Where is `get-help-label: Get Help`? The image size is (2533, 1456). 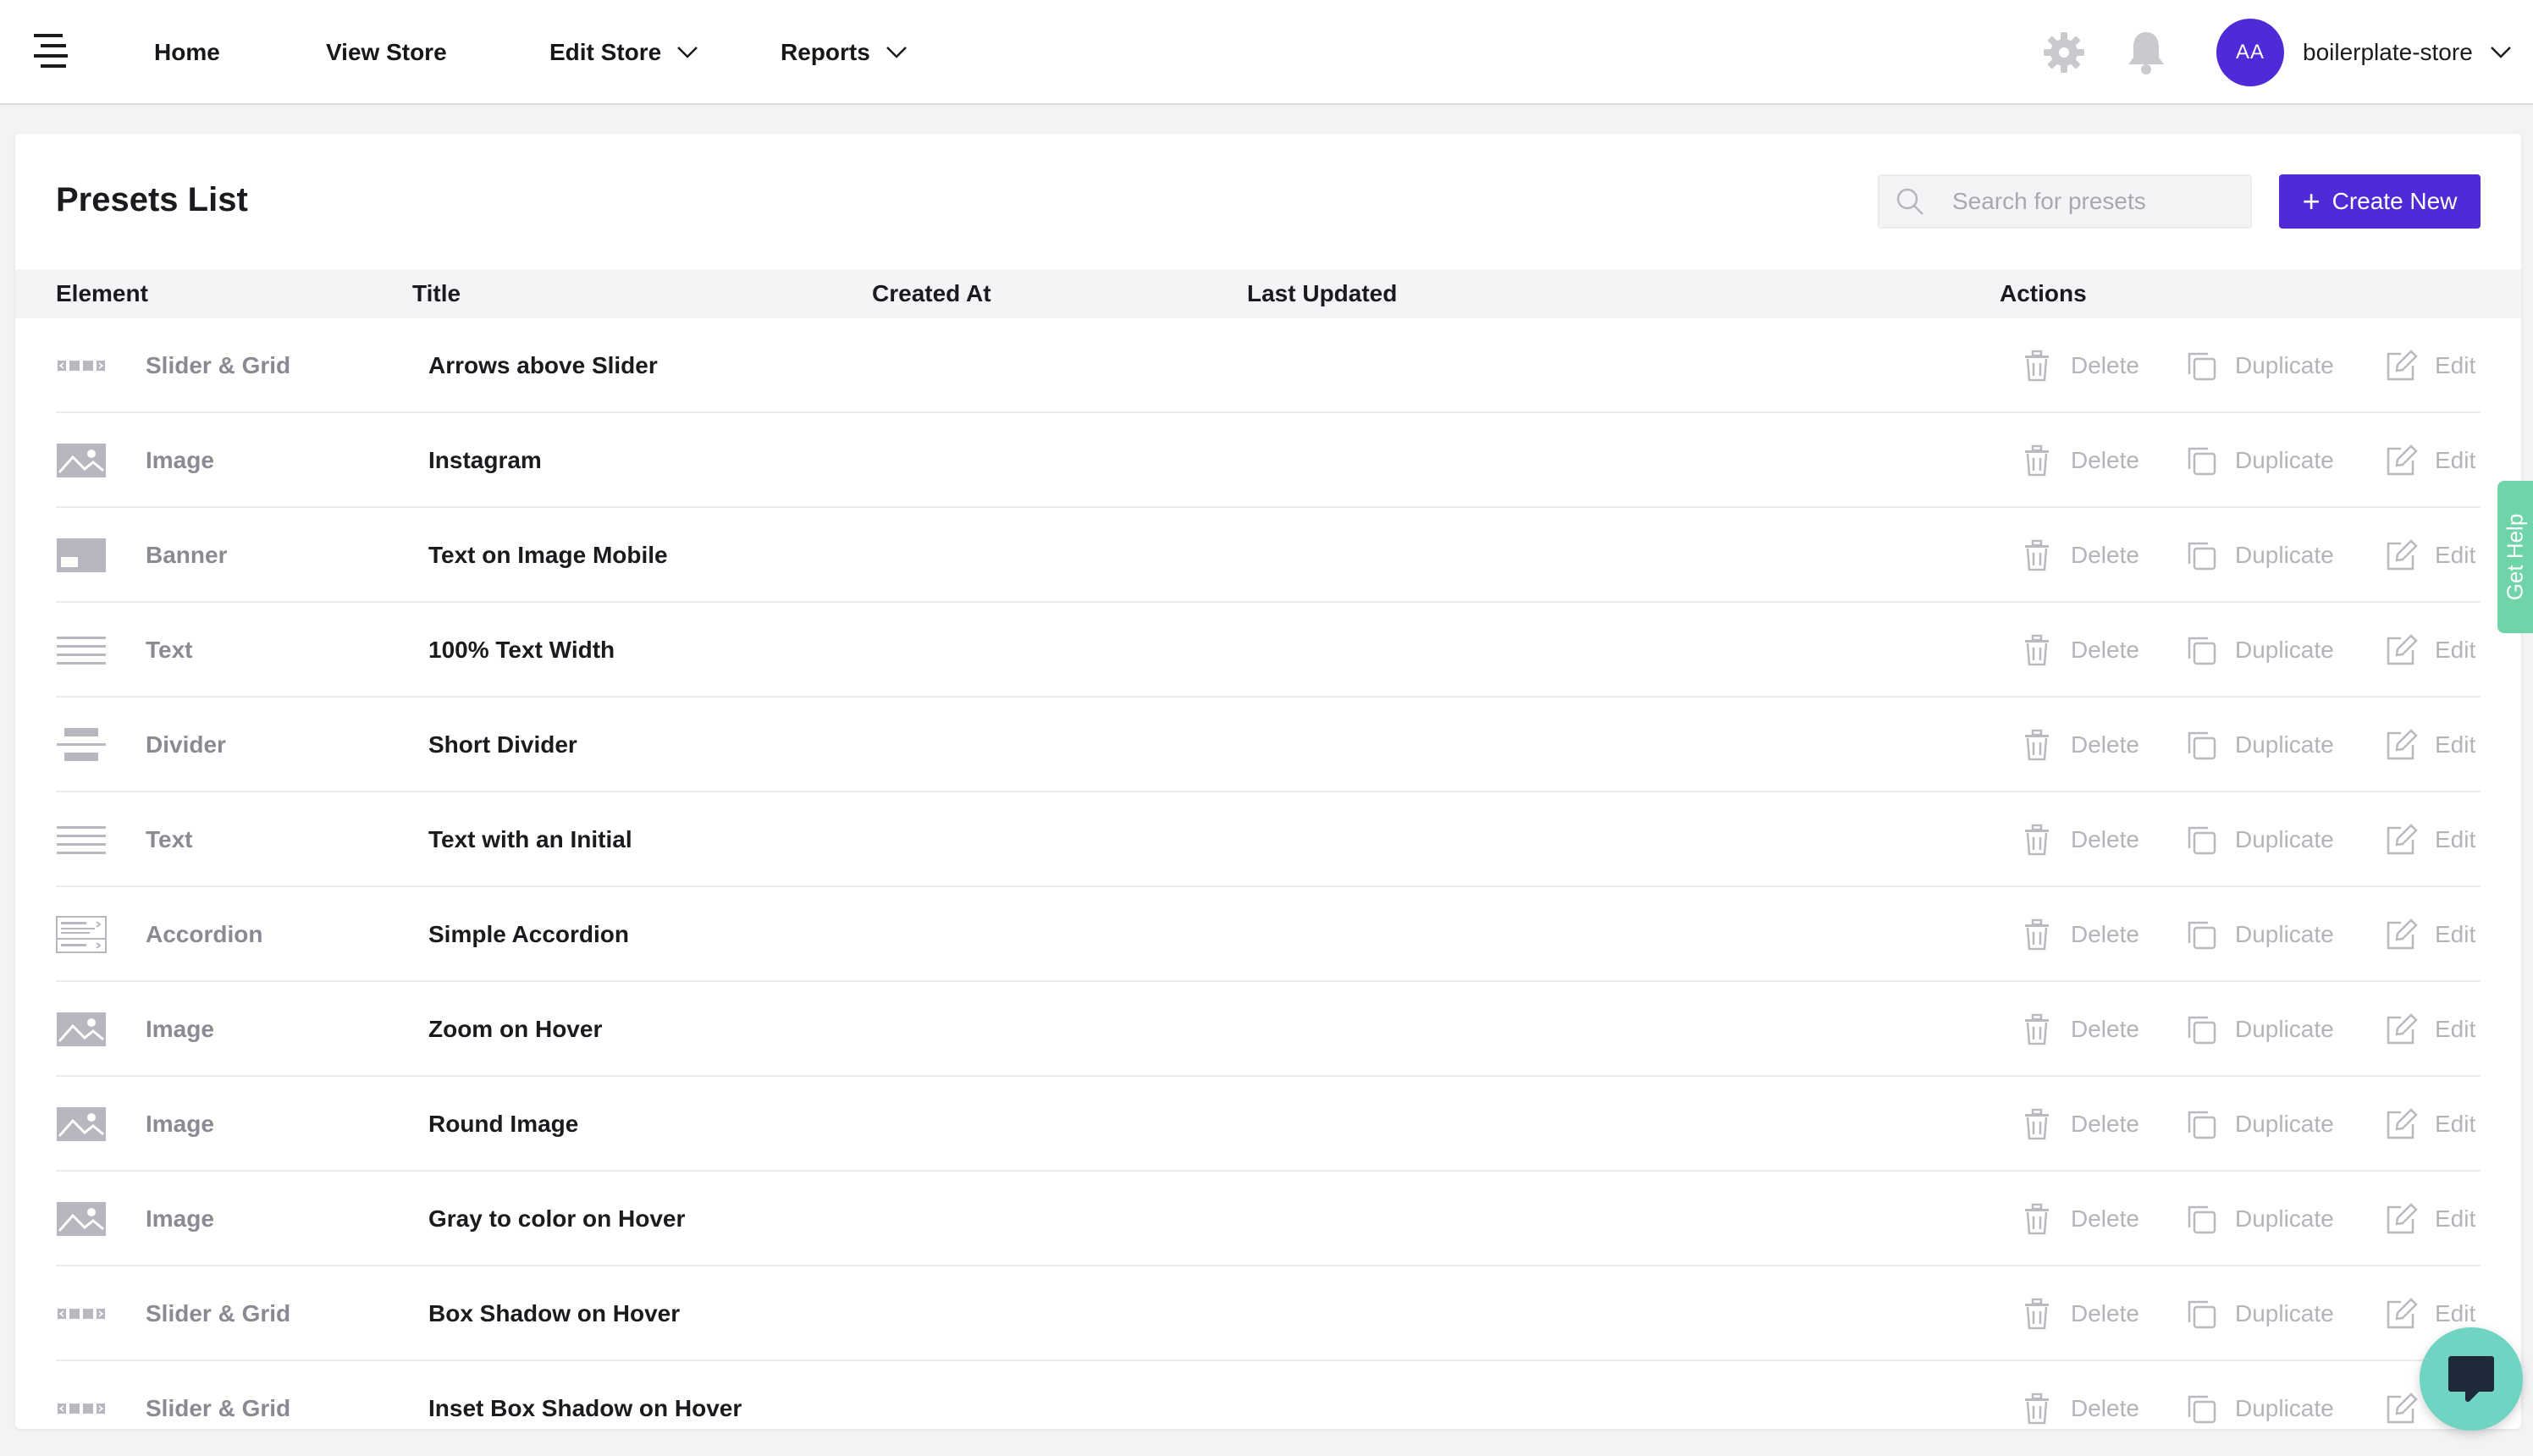 get-help-label: Get Help is located at coordinates (2515, 557).